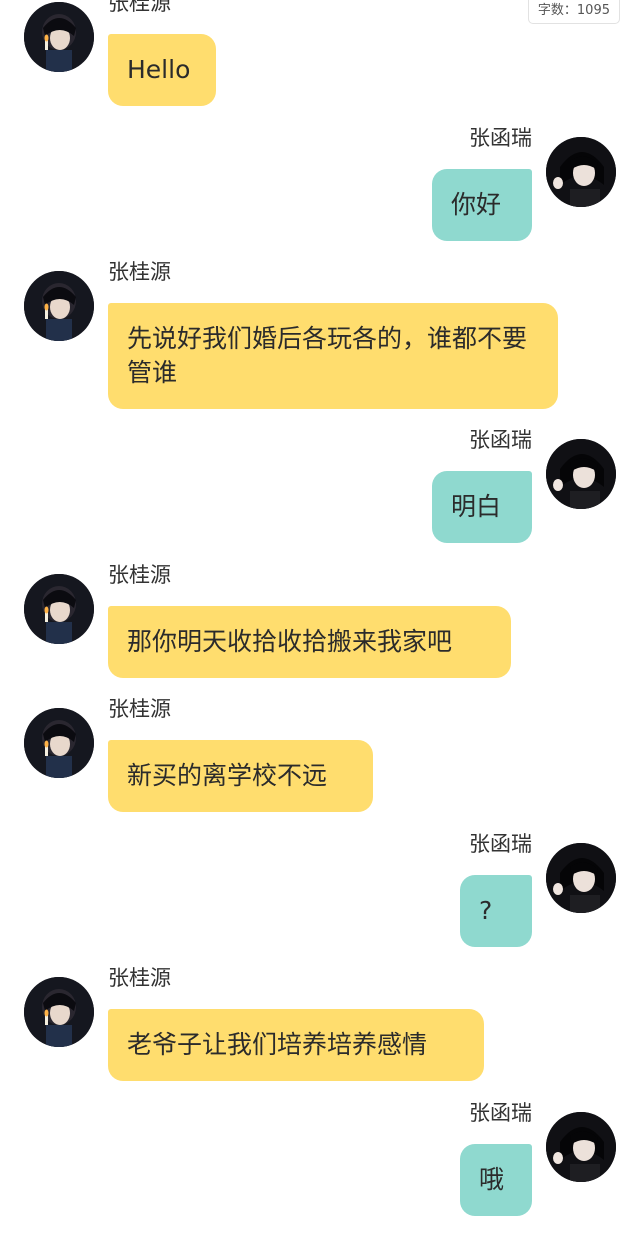 The image size is (640, 1257). I want to click on message-bubble: 先说好我们婚后各玩各的，谁都不要管谁, so click(333, 356).